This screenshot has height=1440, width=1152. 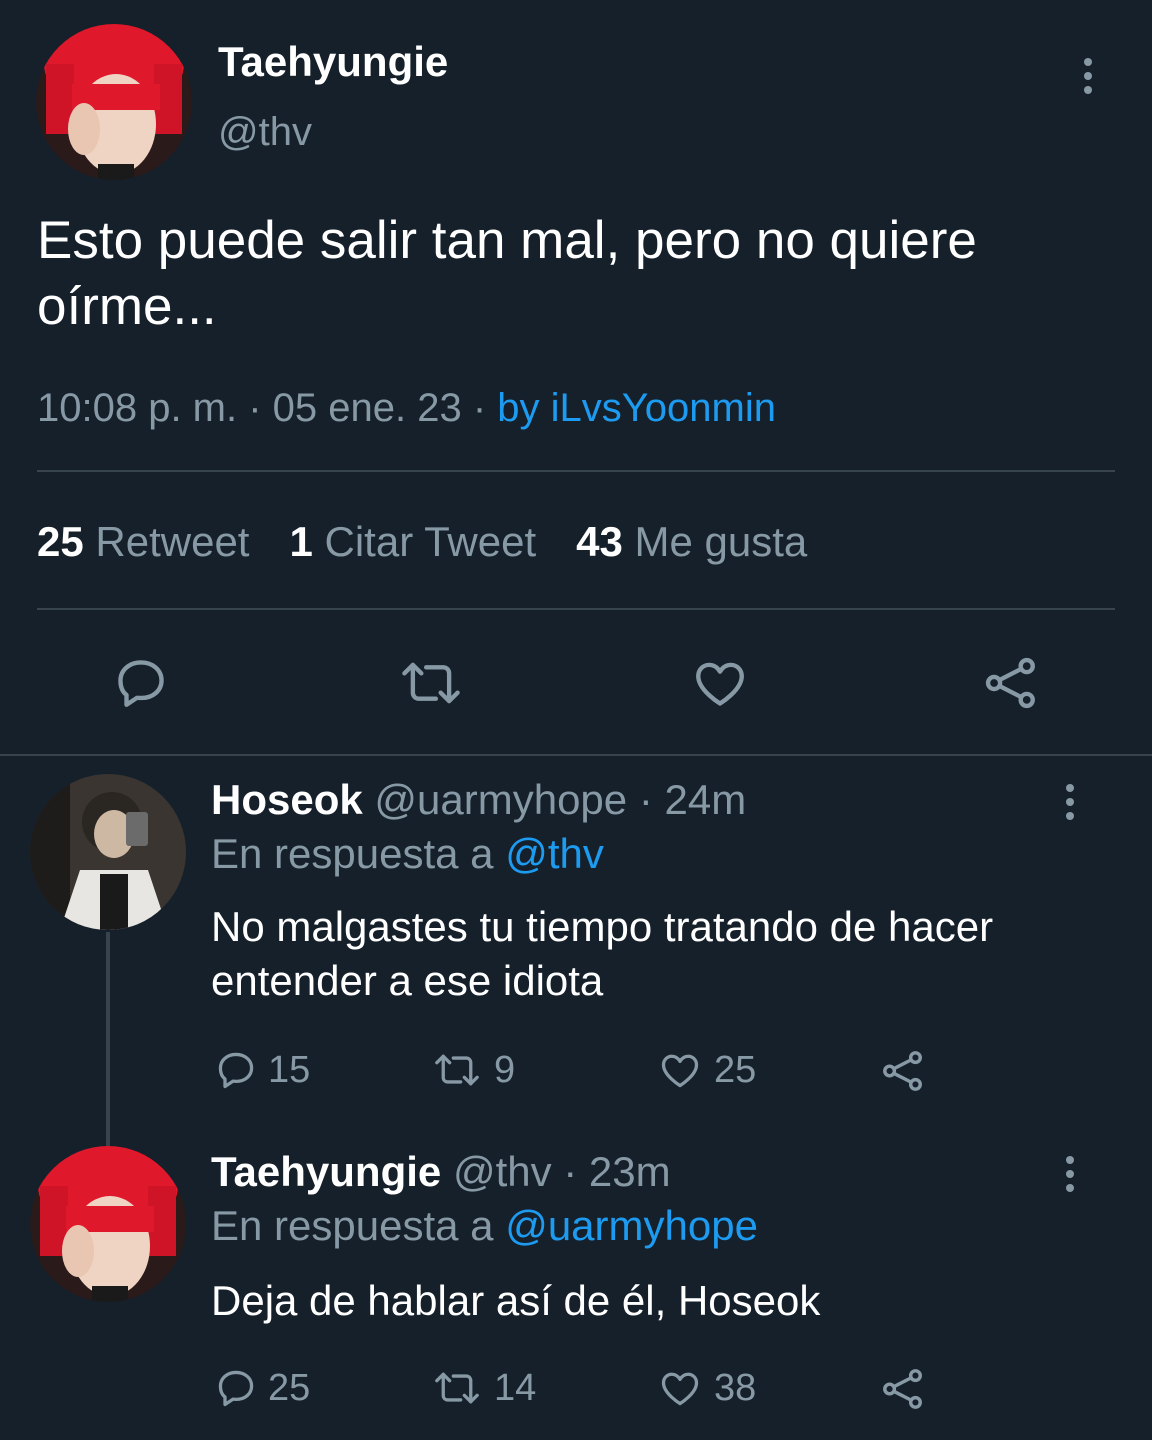 What do you see at coordinates (301, 541) in the screenshot?
I see `quotes-count: 1` at bounding box center [301, 541].